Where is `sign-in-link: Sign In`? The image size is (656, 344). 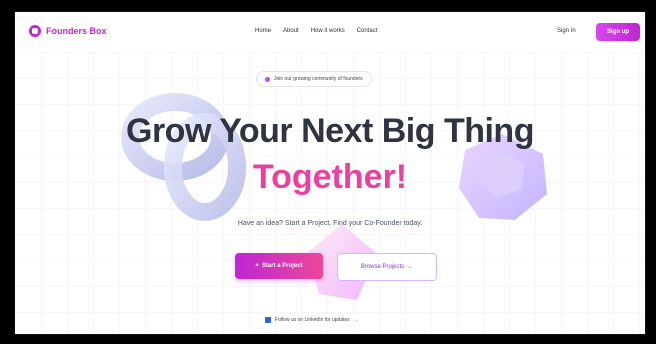 sign-in-link: Sign In is located at coordinates (566, 31).